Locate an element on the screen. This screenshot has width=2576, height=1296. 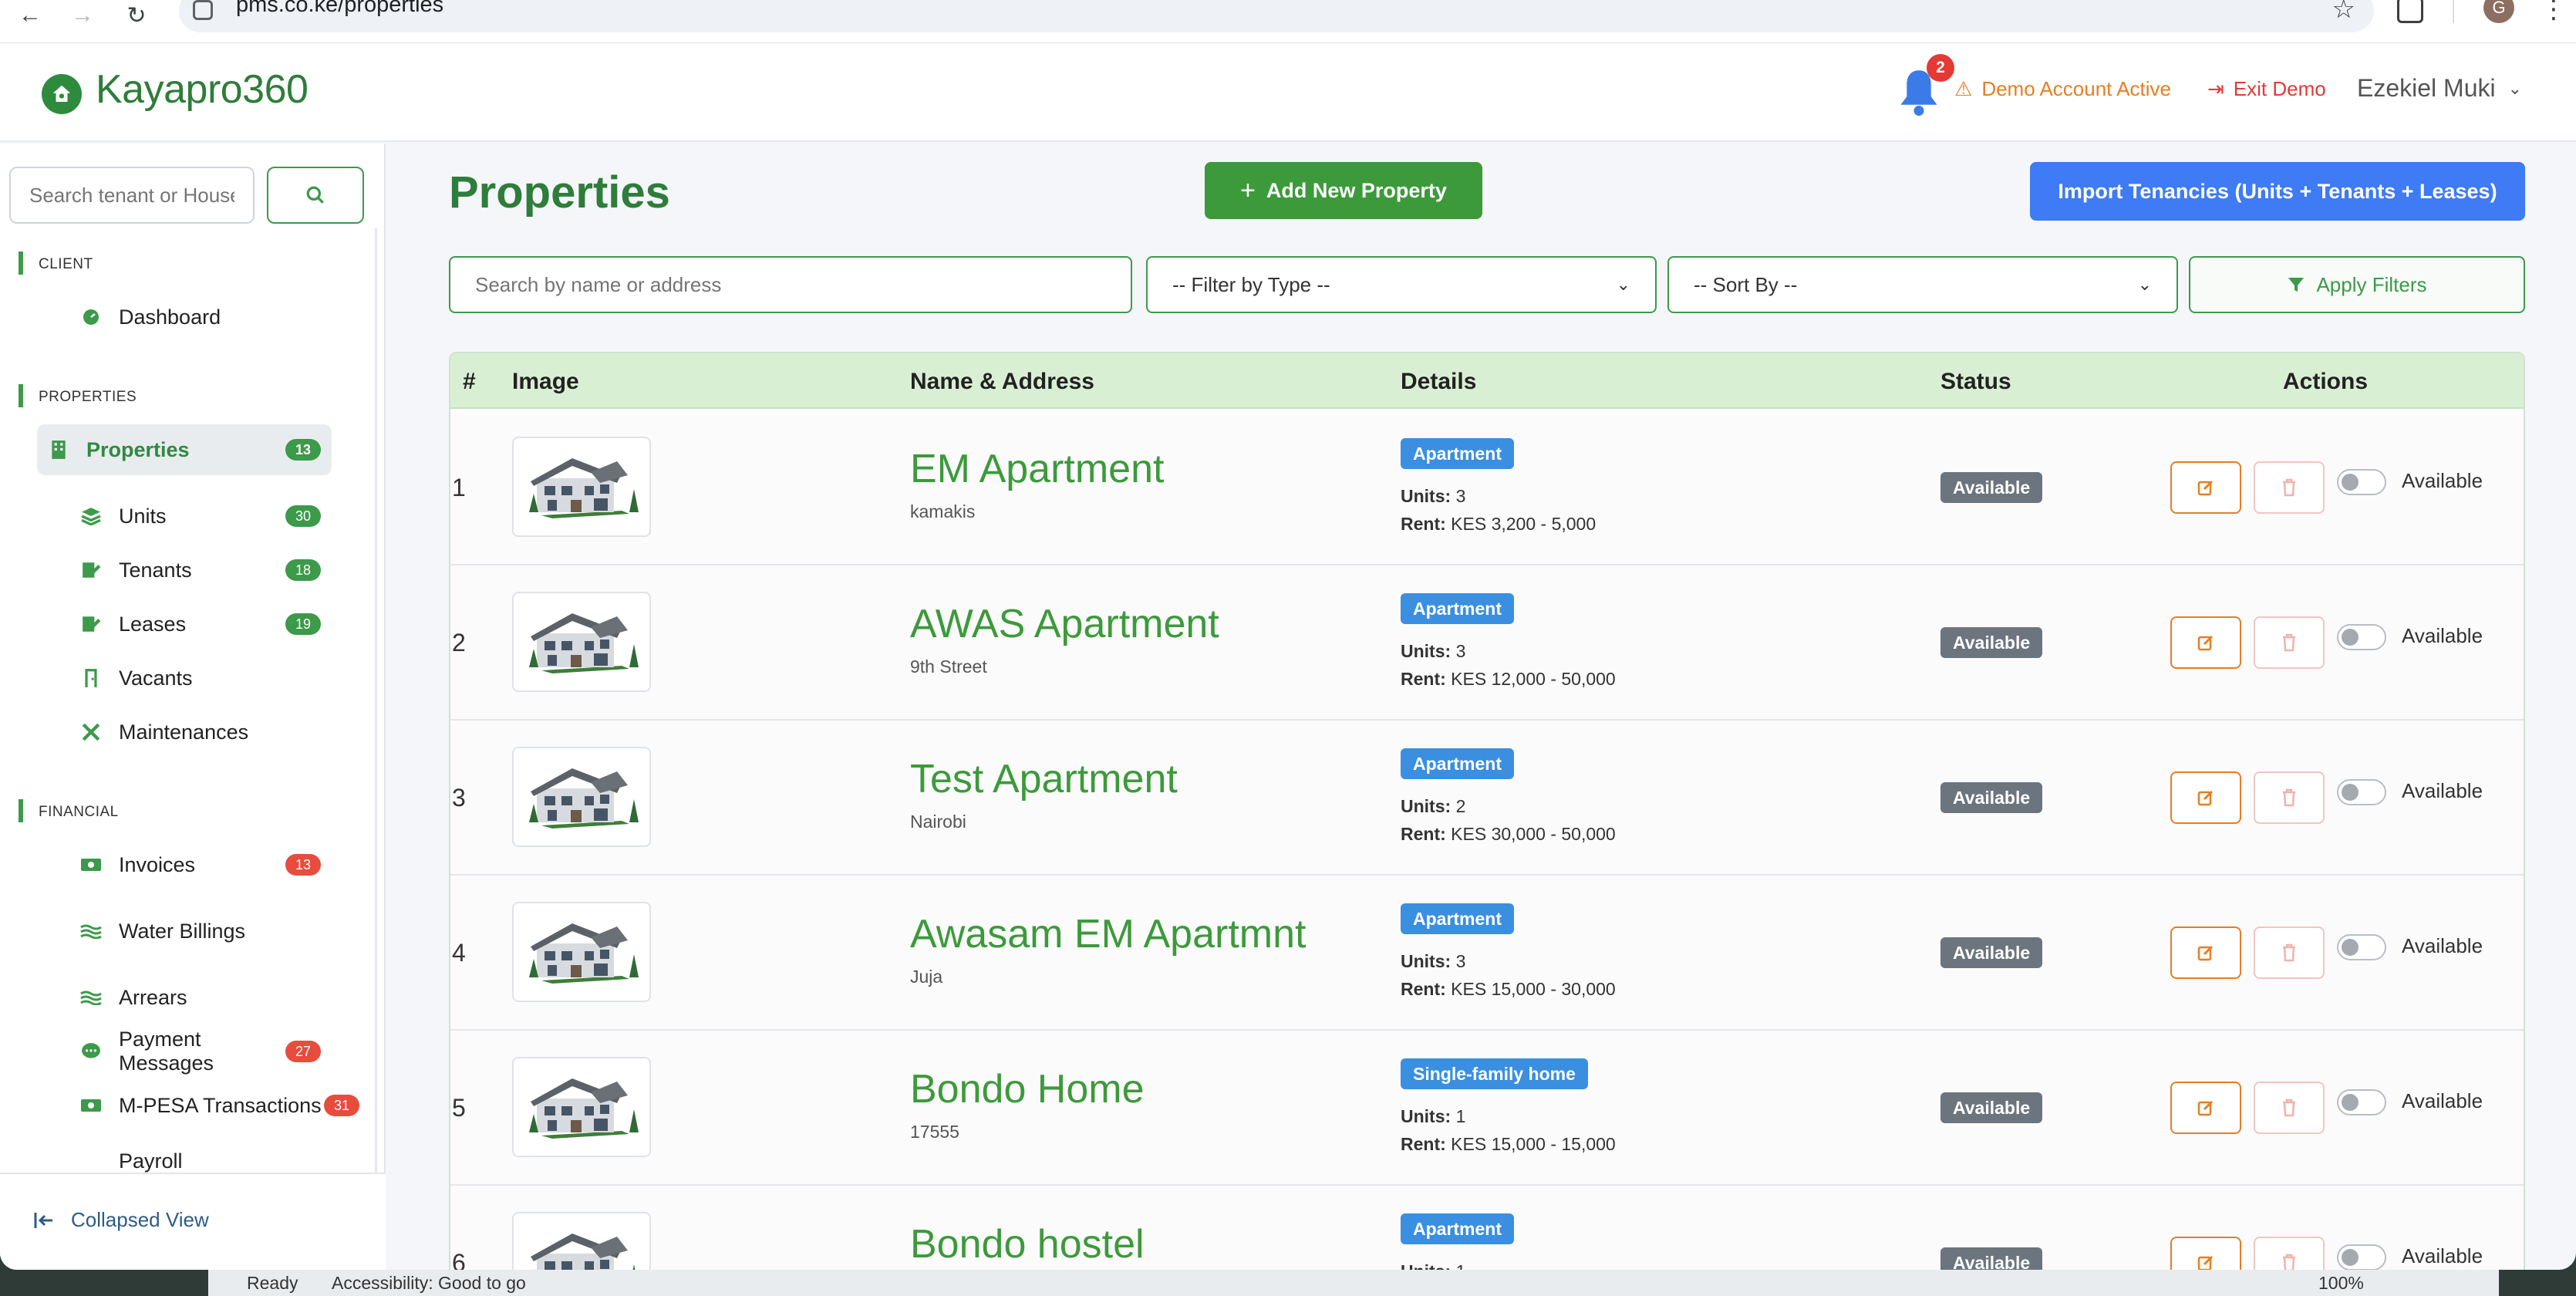
rent-value: KES 12,000 - 50,000 is located at coordinates (1533, 679).